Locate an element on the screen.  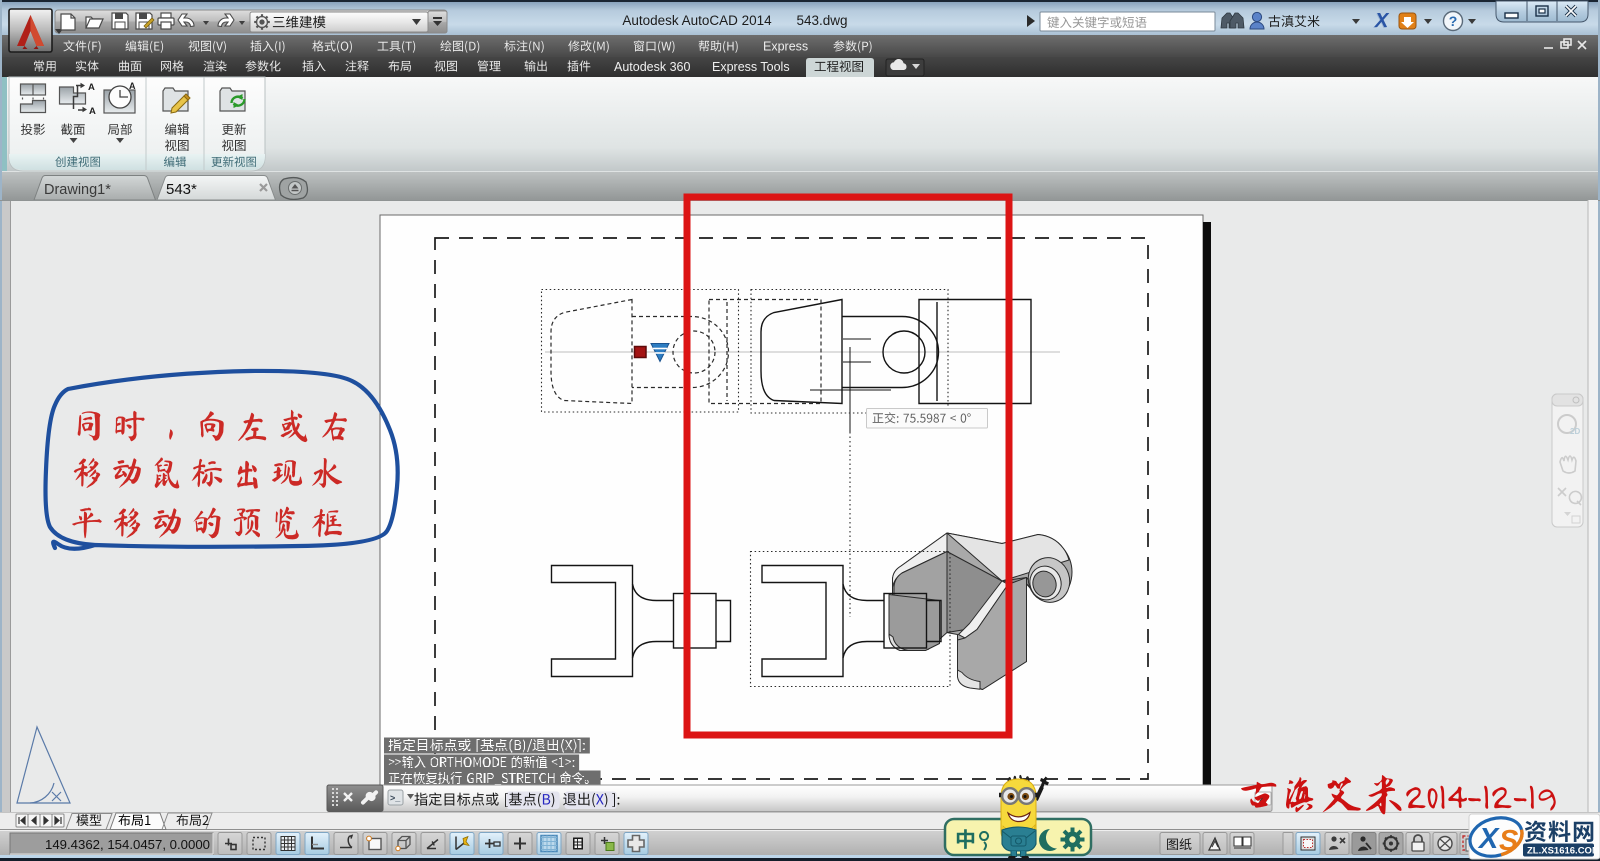
svg-text: Express is located at coordinates (785, 47).